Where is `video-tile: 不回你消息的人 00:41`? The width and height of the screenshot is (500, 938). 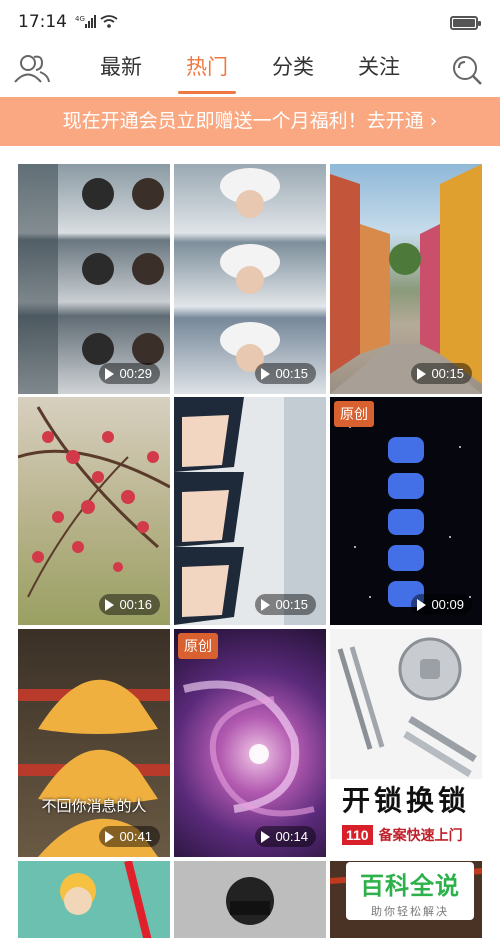 video-tile: 不回你消息的人 00:41 is located at coordinates (94, 743).